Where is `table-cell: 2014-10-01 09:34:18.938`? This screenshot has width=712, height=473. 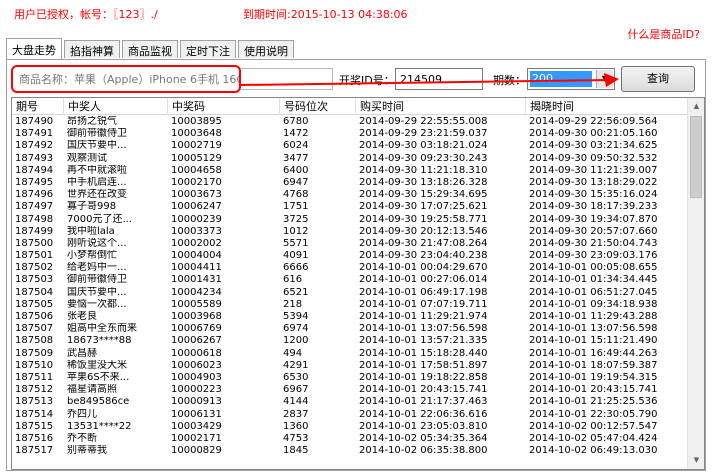 table-cell: 2014-10-01 09:34:18.938 is located at coordinates (593, 304).